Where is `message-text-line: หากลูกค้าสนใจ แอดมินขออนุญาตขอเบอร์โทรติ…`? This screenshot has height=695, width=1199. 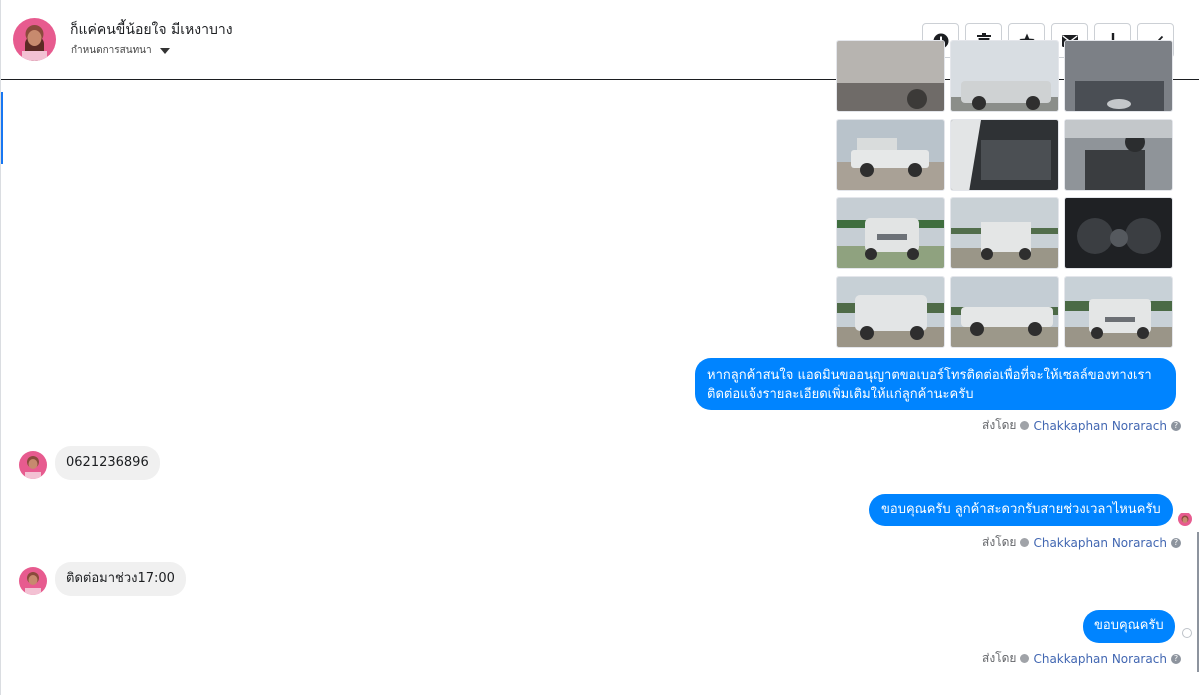 message-text-line: หากลูกค้าสนใจ แอดมินขออนุญาตขอเบอร์โทรติ… is located at coordinates (929, 375).